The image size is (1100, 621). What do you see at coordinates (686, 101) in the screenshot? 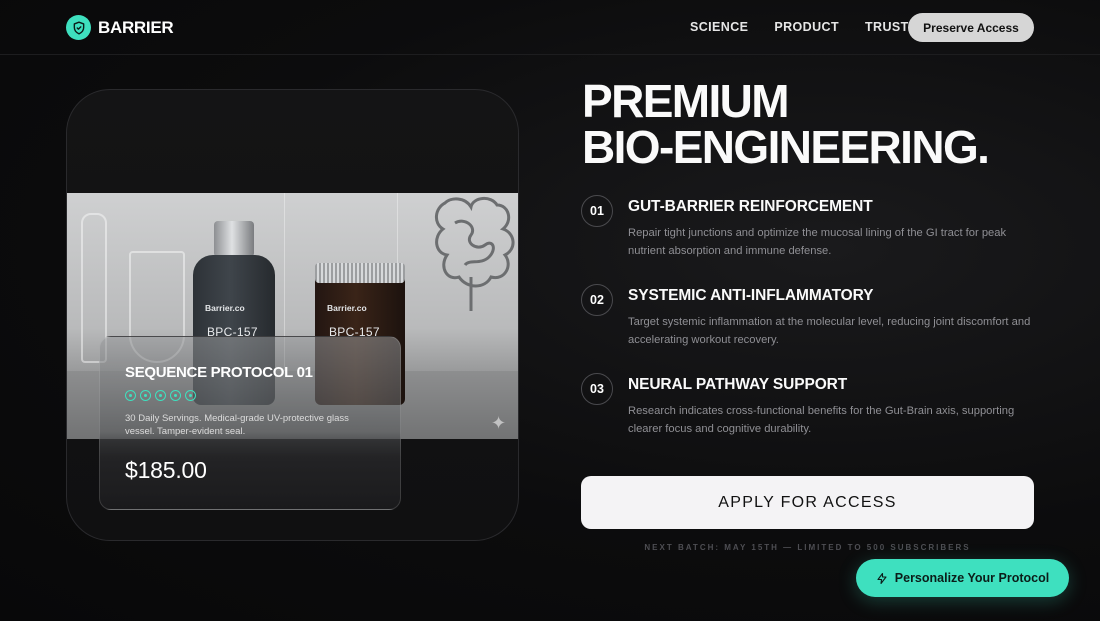
I see `headline-line-1: PREMIUM` at bounding box center [686, 101].